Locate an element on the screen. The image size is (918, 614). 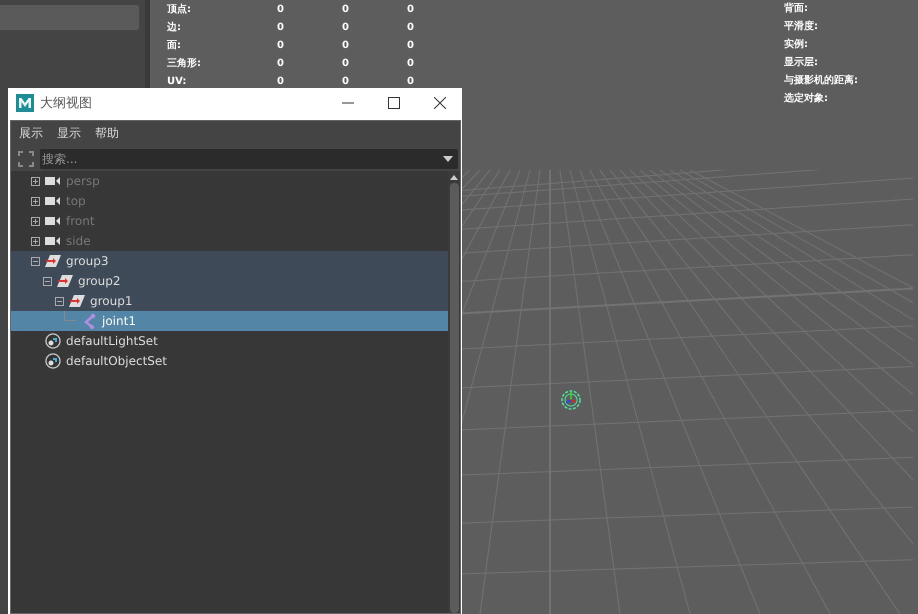
joint-gizmo-icon is located at coordinates (571, 400).